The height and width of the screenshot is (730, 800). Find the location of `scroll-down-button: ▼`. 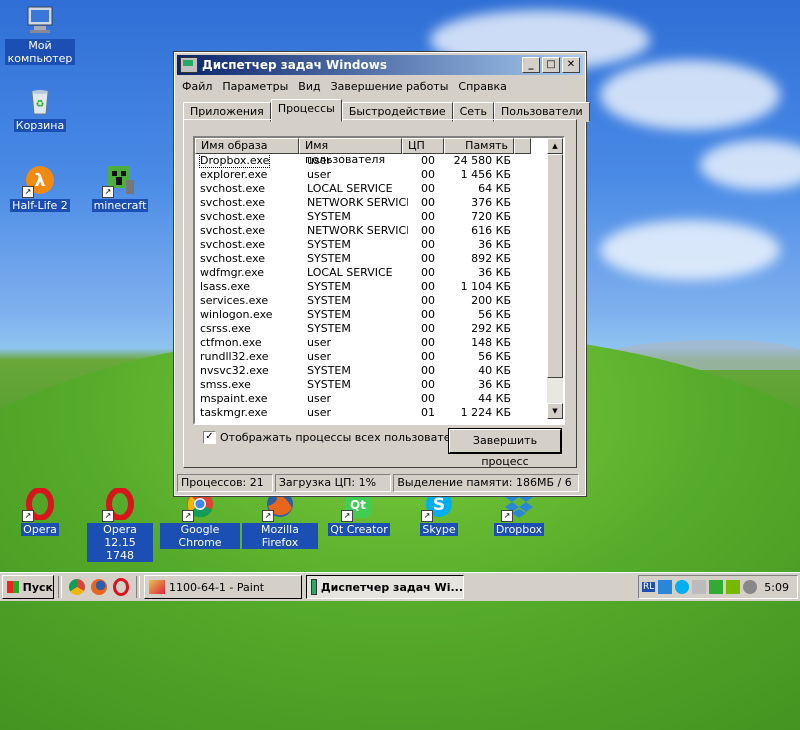

scroll-down-button: ▼ is located at coordinates (555, 411).